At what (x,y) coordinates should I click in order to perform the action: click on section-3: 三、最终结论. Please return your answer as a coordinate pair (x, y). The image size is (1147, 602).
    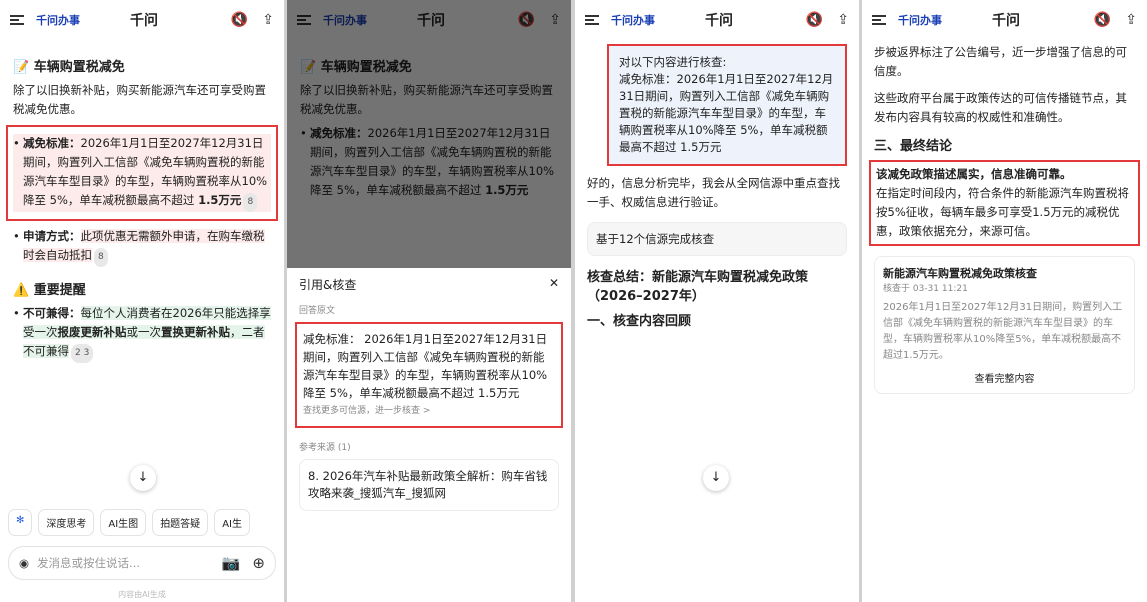
    Looking at the image, I should click on (913, 146).